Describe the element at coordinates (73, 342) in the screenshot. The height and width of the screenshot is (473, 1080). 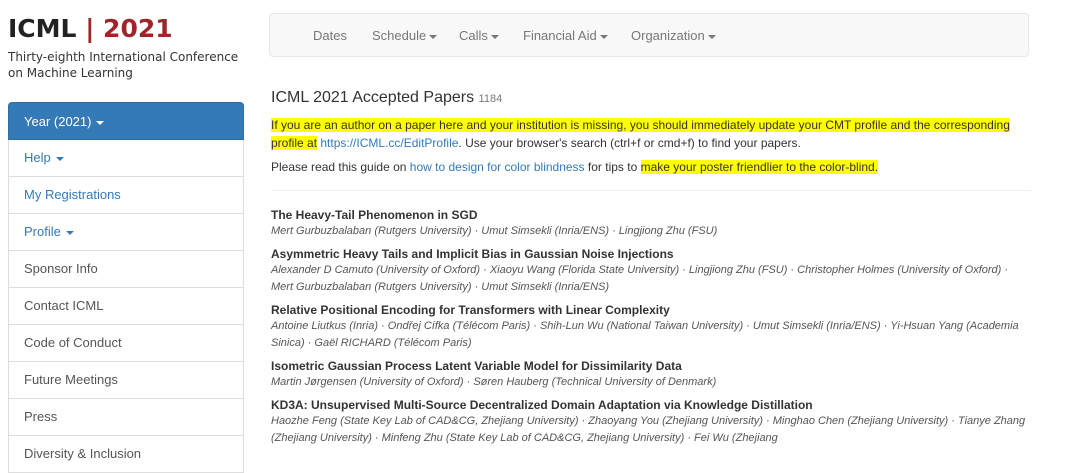
I see `sidebar-item-label: Code of Conduct` at that location.